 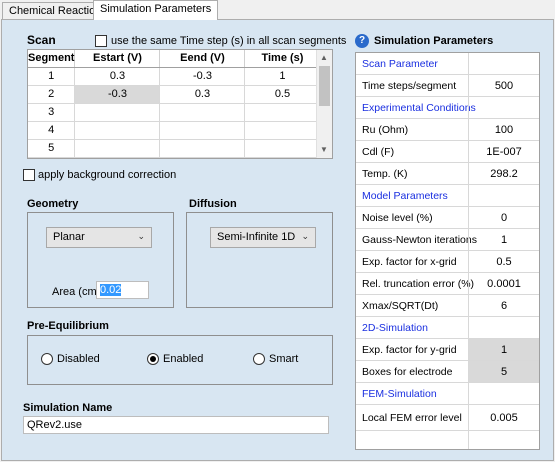 I want to click on param-value: 0.5, so click(x=503, y=261).